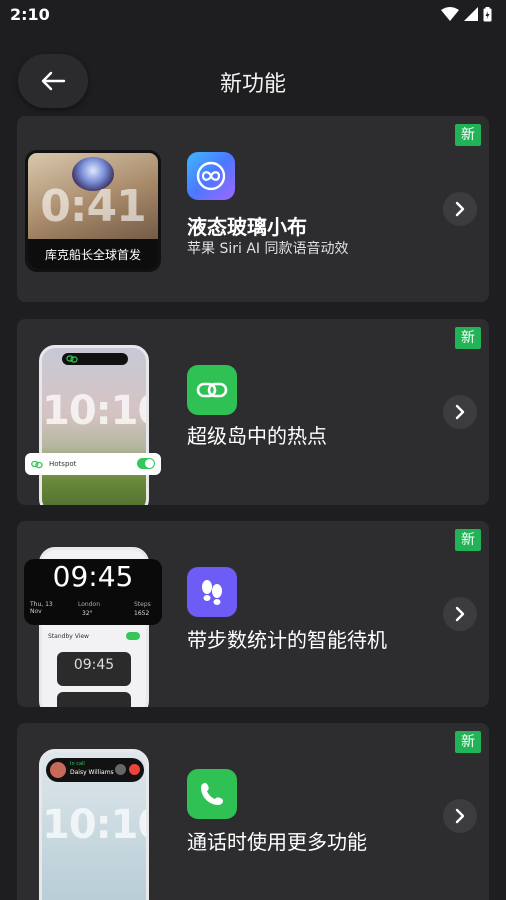  I want to click on phone-app-icon, so click(212, 794).